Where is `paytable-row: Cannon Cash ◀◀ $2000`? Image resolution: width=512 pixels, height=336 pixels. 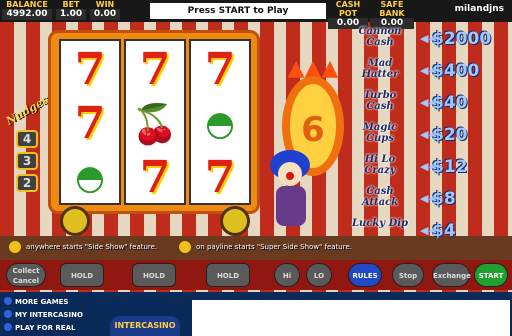
paytable-row: Cannon Cash ◀◀ $2000 is located at coordinates (430, 41).